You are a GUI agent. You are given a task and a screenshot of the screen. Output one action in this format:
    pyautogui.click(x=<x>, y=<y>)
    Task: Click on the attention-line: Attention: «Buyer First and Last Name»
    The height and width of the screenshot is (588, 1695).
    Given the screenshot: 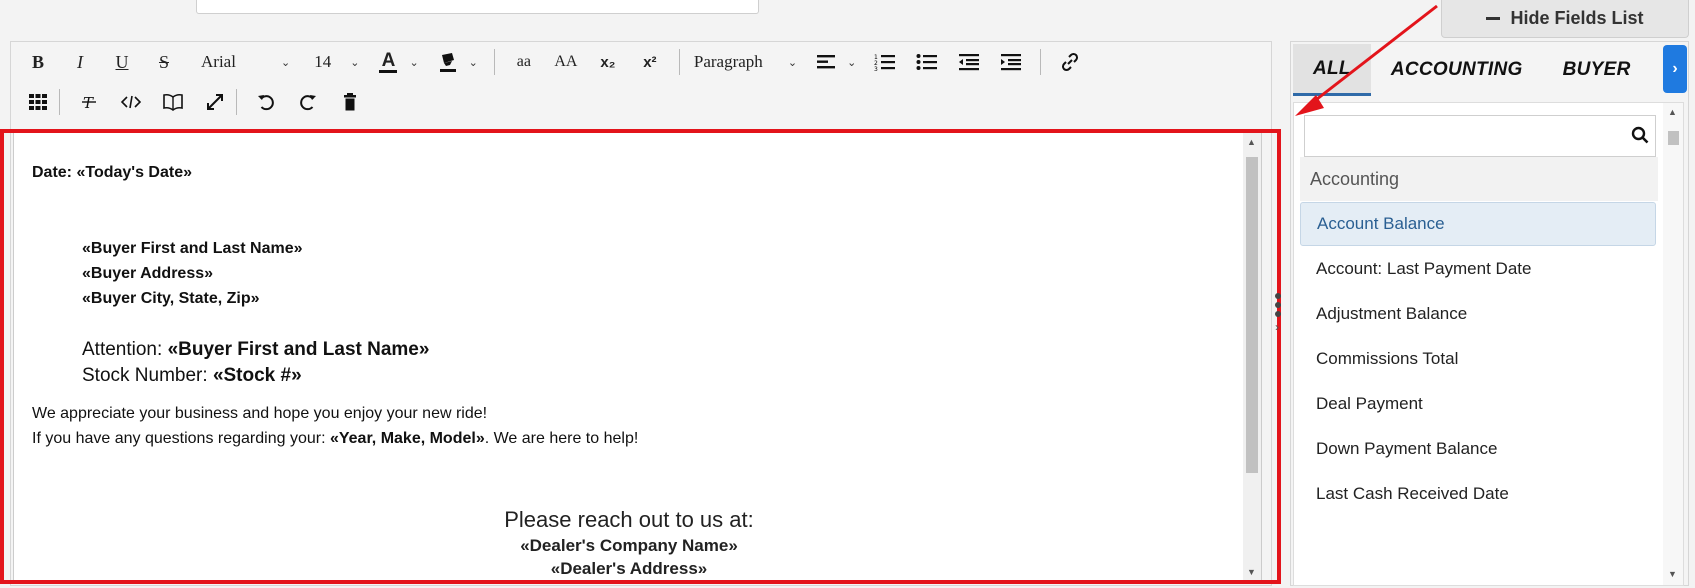 What is the action you would take?
    pyautogui.click(x=255, y=350)
    